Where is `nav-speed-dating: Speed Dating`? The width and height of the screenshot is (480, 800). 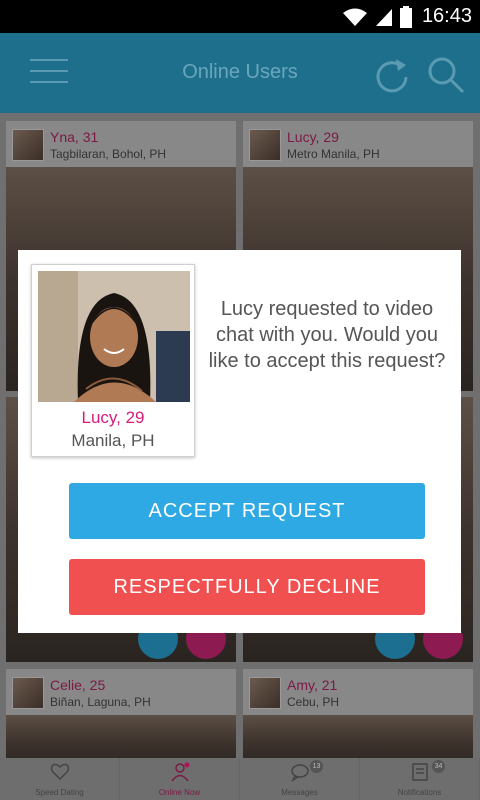 nav-speed-dating: Speed Dating is located at coordinates (60, 779).